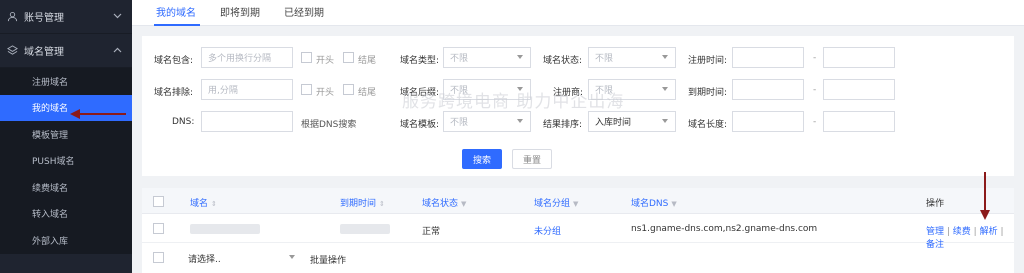 The image size is (1024, 273). What do you see at coordinates (613, 123) in the screenshot?
I see `select-value: 入库时间` at bounding box center [613, 123].